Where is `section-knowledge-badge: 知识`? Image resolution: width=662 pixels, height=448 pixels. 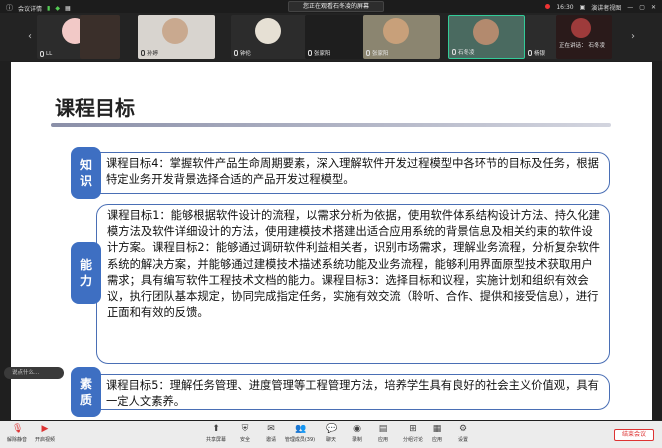
section-knowledge-badge: 知识 is located at coordinates (86, 173).